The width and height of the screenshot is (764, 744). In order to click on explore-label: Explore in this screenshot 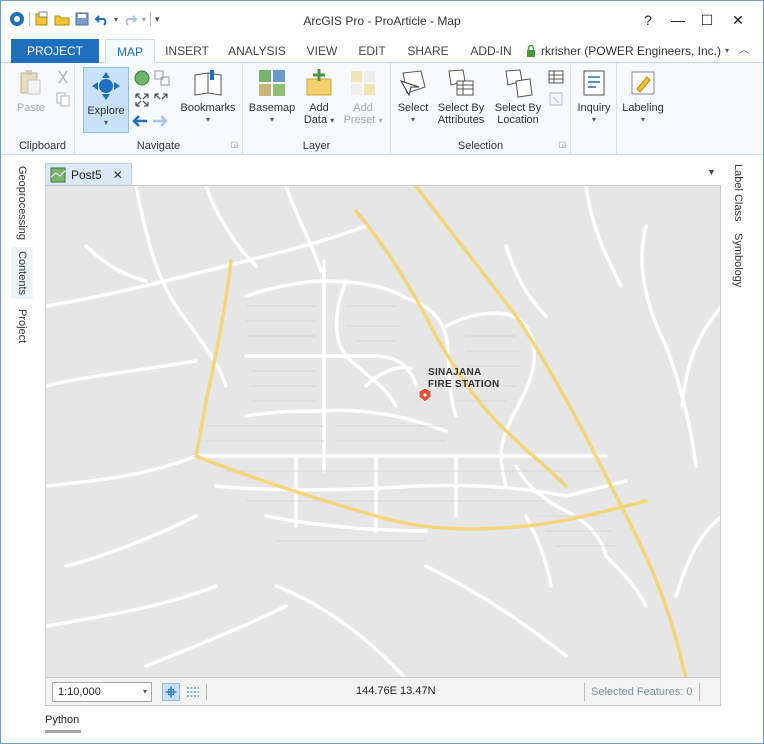, I will do `click(106, 111)`.